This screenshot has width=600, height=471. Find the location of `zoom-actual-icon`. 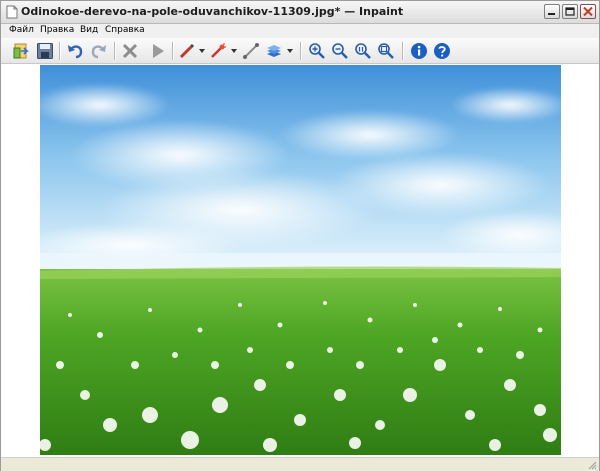

zoom-actual-icon is located at coordinates (363, 51).